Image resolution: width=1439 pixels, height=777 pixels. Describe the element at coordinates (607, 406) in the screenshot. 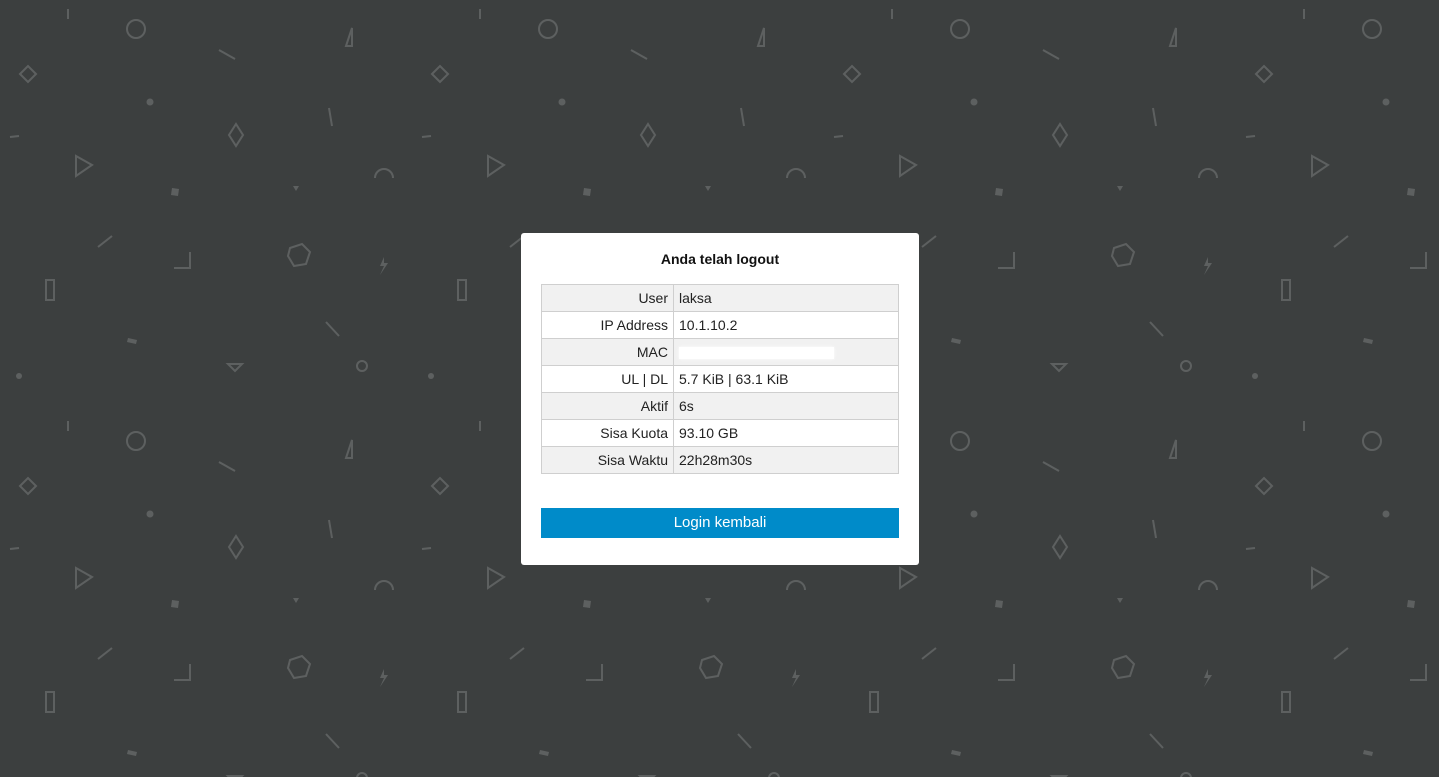

I see `aktif-label: Aktif` at that location.